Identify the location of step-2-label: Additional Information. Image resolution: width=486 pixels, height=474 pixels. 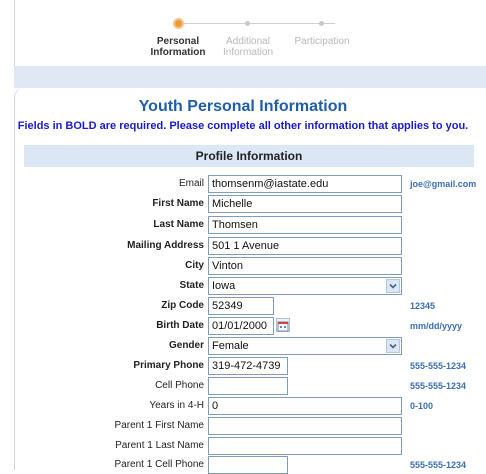
(248, 47).